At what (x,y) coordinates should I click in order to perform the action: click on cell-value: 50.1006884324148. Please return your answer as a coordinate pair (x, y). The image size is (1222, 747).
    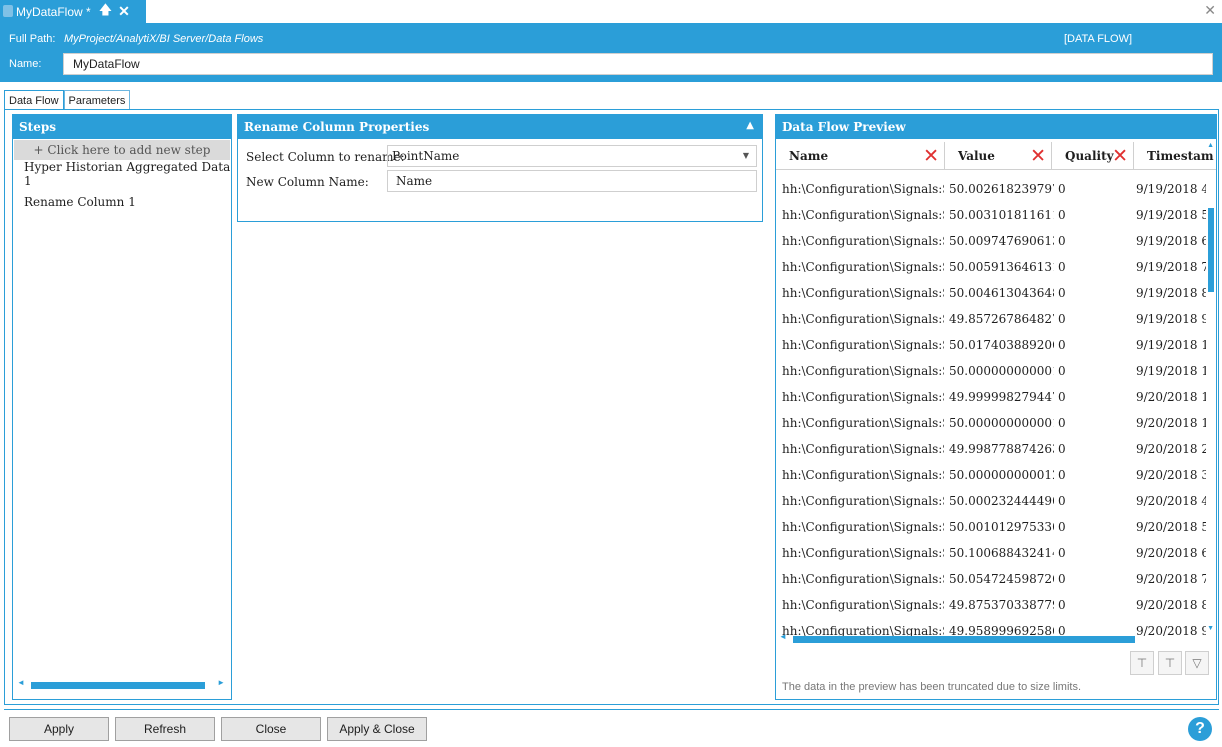
    Looking at the image, I should click on (1001, 553).